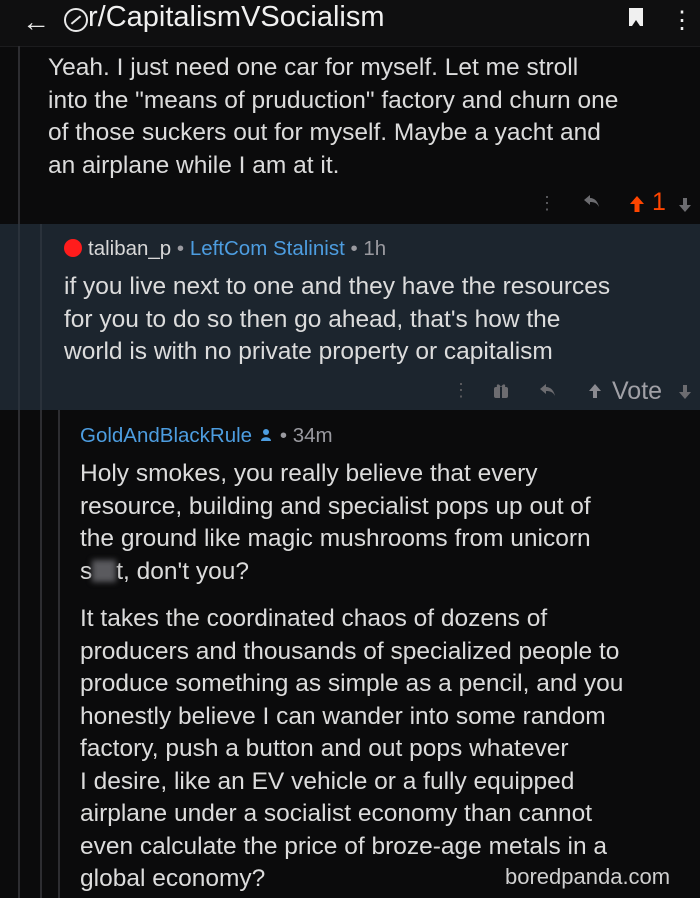  Describe the element at coordinates (76, 20) in the screenshot. I see `subreddit-icon` at that location.